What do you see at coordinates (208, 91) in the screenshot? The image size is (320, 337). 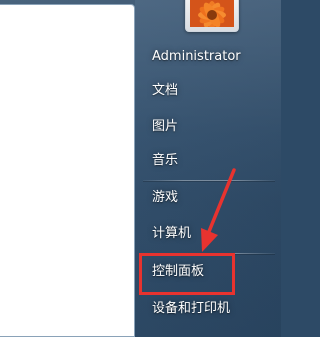 I see `menu-item-documents: 文档` at bounding box center [208, 91].